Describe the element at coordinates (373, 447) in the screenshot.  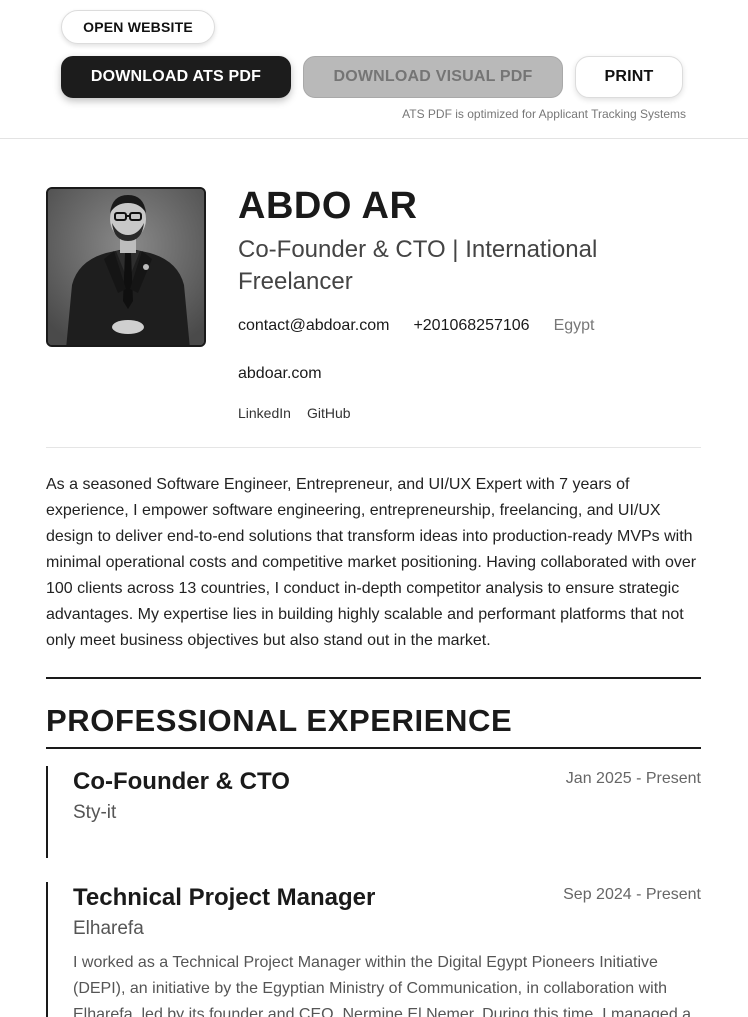
I see `header-divider` at that location.